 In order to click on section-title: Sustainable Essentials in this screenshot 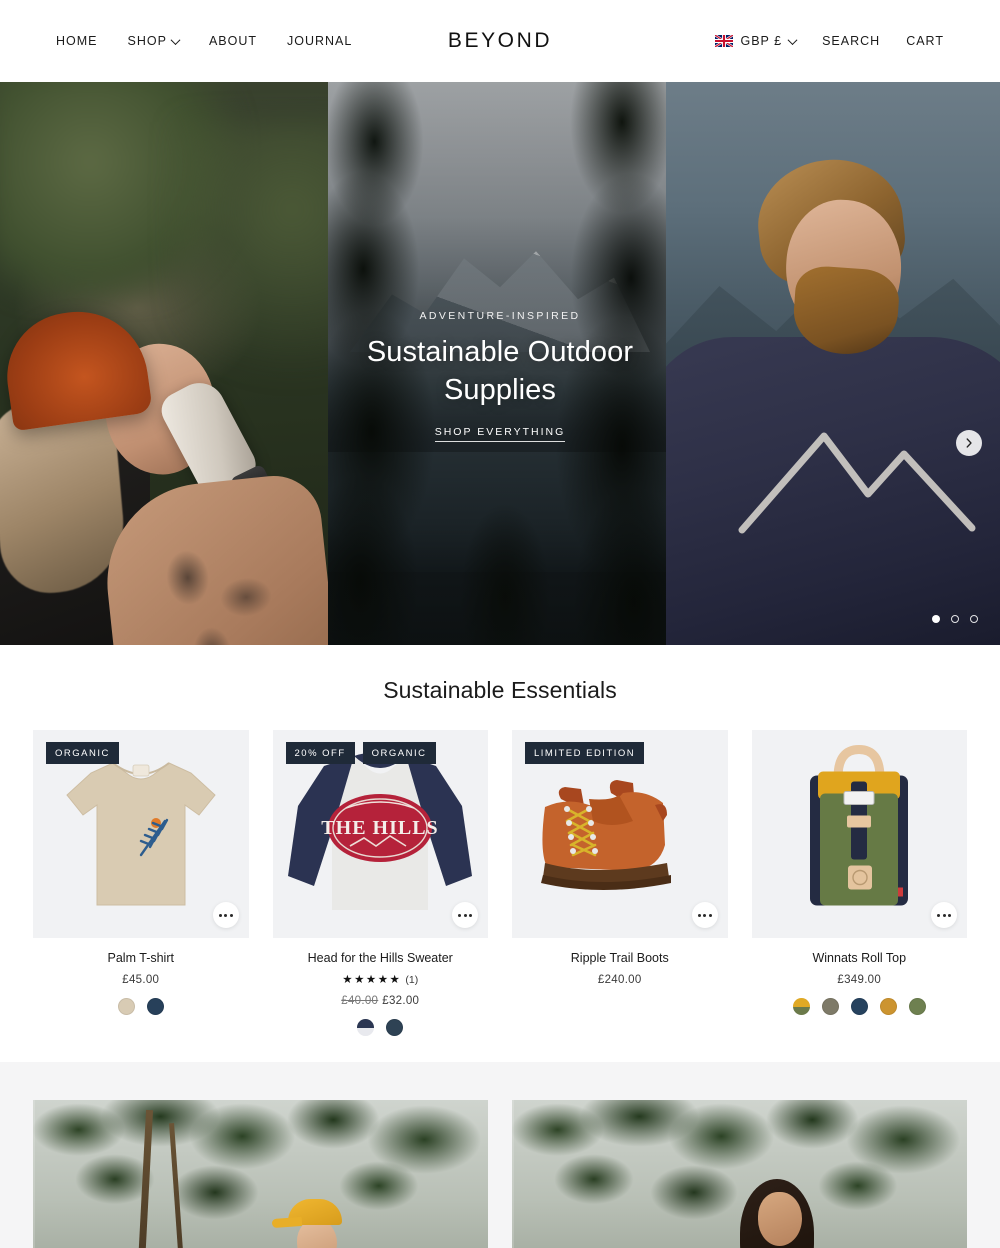, I will do `click(500, 690)`.